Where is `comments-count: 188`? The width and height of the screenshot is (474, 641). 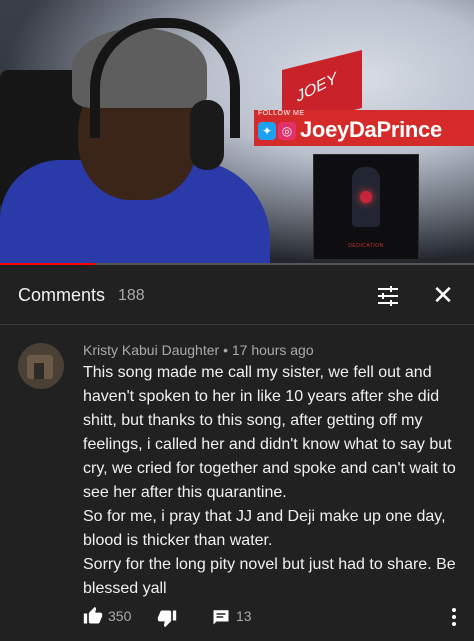 comments-count: 188 is located at coordinates (131, 295).